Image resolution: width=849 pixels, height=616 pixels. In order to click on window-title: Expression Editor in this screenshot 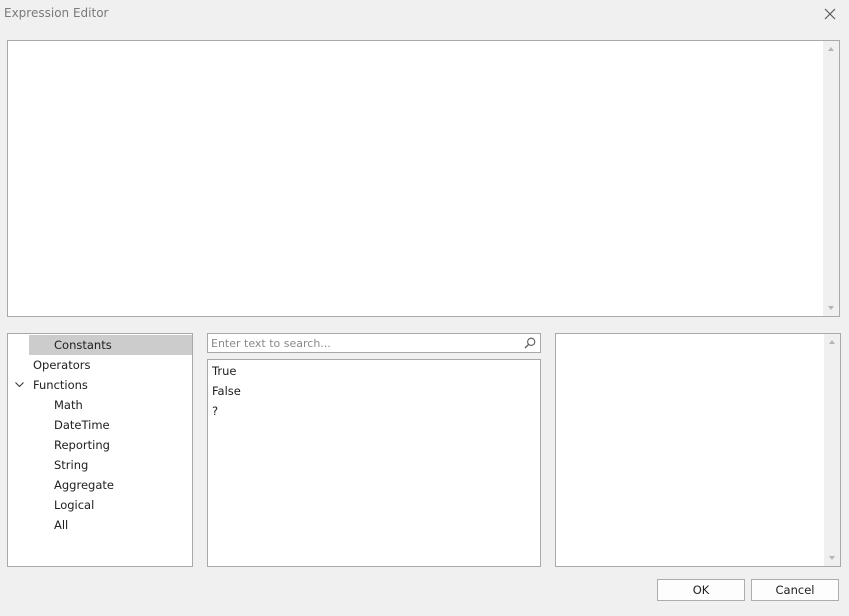, I will do `click(56, 13)`.